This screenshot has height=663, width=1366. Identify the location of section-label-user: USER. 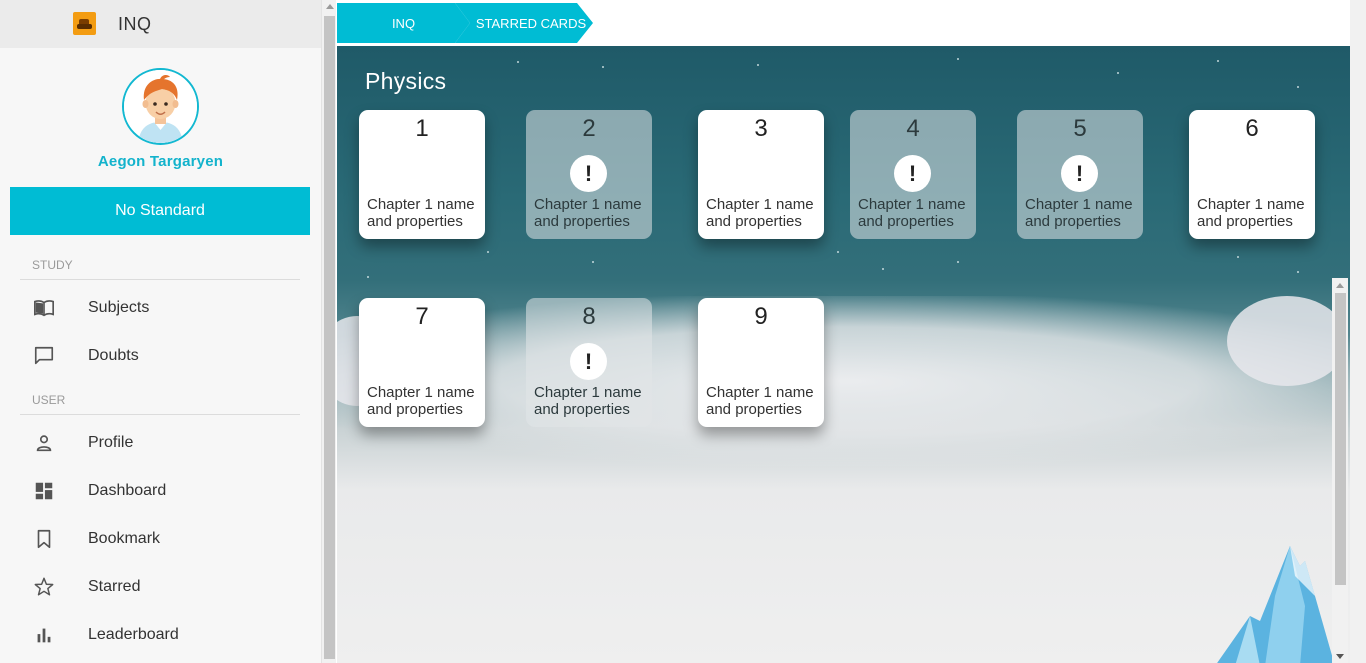
(49, 400).